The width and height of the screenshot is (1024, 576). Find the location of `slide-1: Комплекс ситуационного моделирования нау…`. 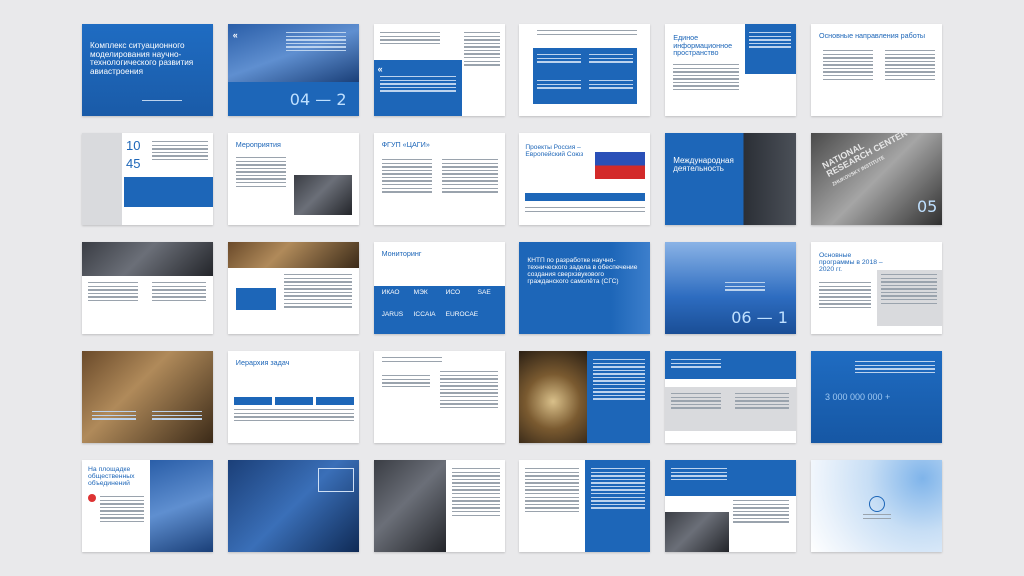

slide-1: Комплекс ситуационного моделирования нау… is located at coordinates (147, 70).